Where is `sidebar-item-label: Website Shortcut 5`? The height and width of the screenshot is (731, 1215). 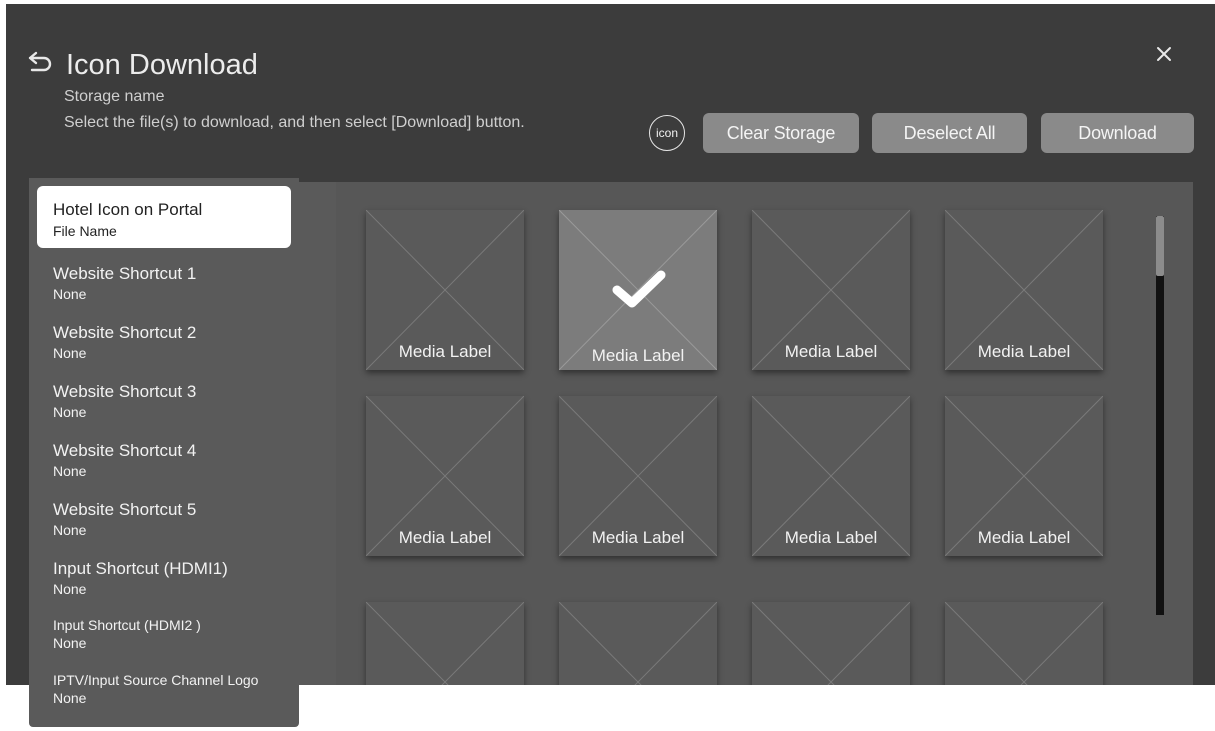
sidebar-item-label: Website Shortcut 5 is located at coordinates (125, 509).